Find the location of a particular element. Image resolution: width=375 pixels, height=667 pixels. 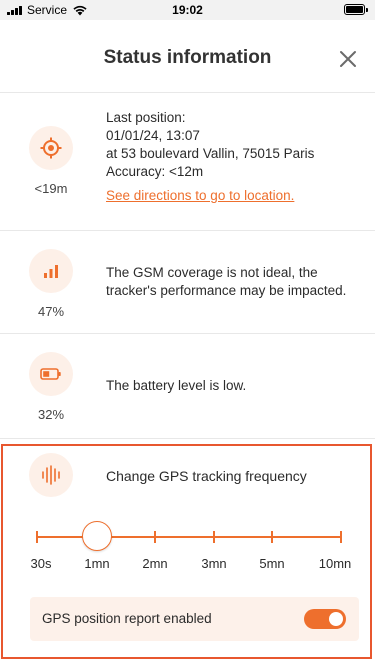

battery-low-icon is located at coordinates (51, 374).